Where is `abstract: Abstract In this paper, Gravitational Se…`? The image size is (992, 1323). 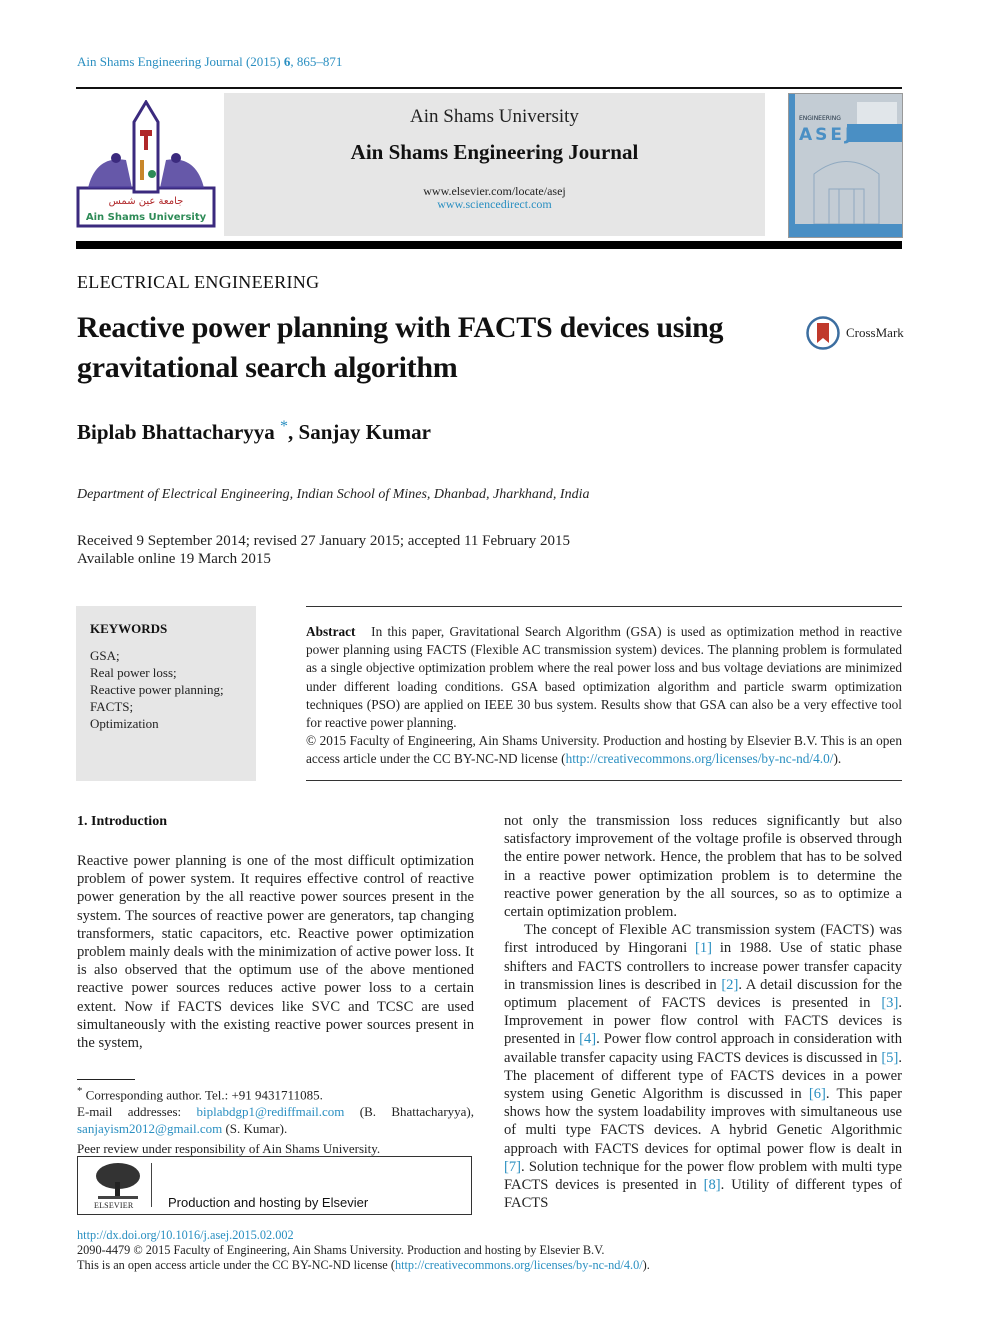 abstract: Abstract In this paper, Gravitational Se… is located at coordinates (604, 695).